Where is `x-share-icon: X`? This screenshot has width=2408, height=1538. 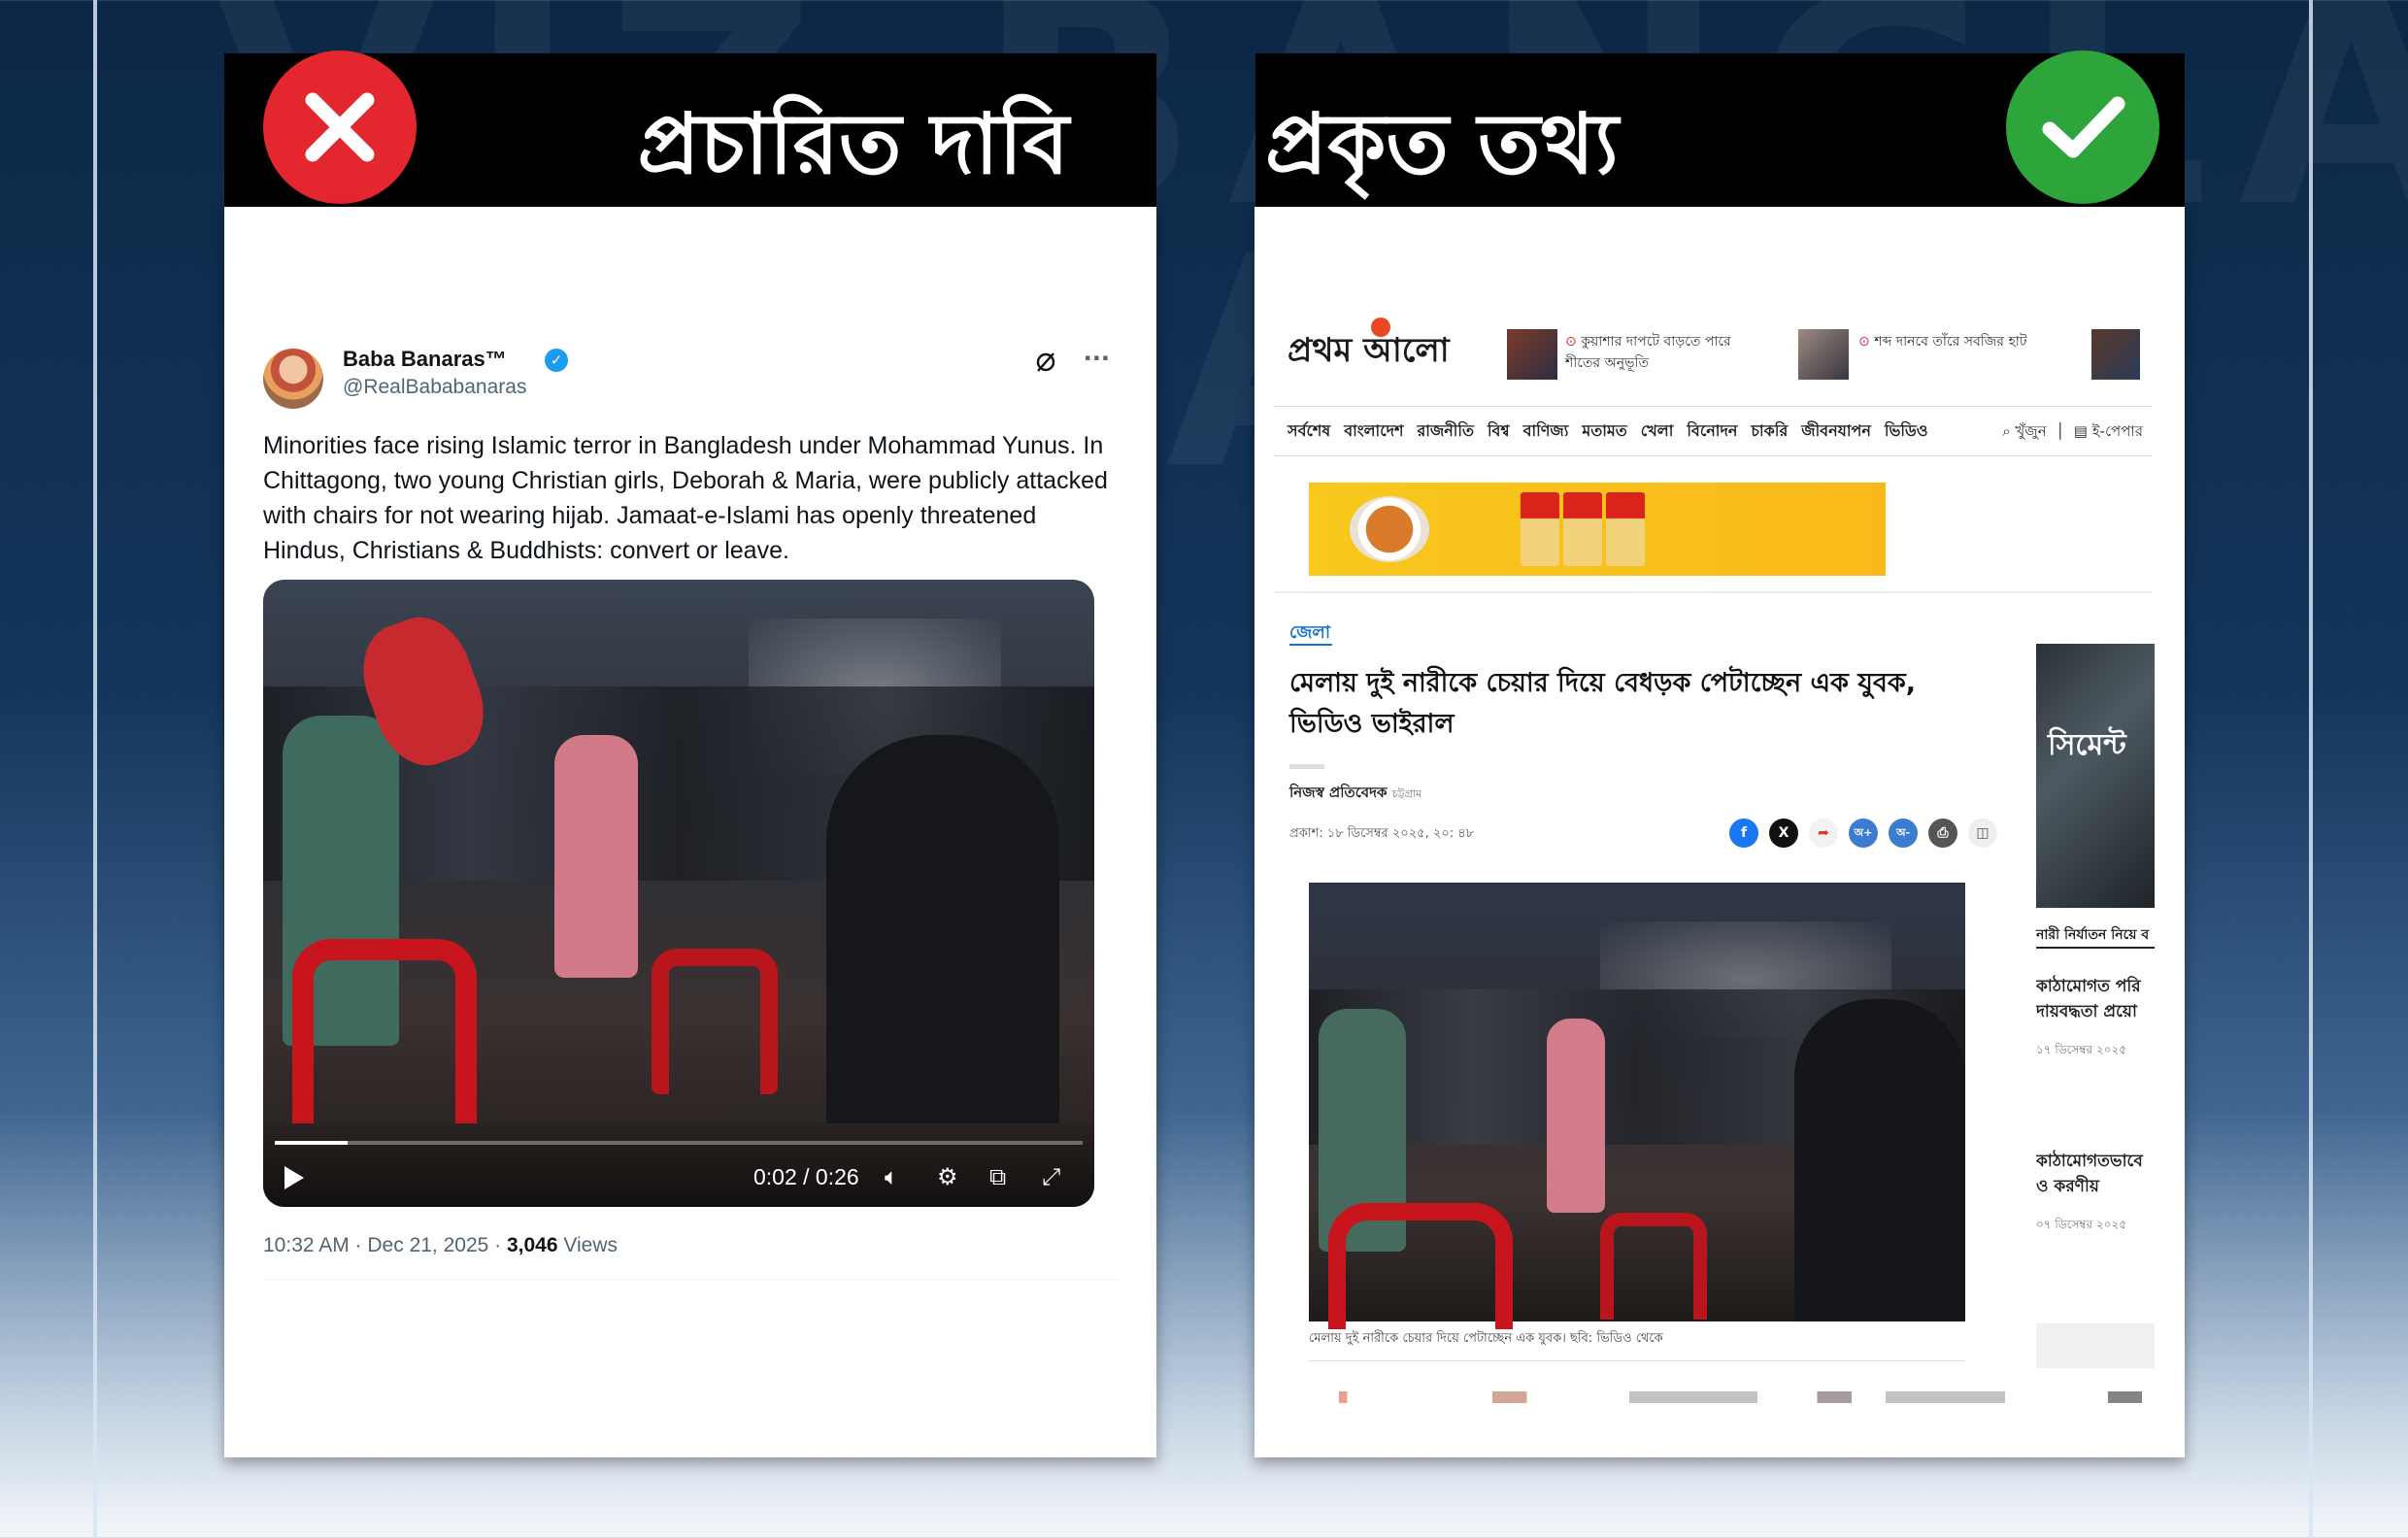
x-share-icon: X is located at coordinates (1783, 833).